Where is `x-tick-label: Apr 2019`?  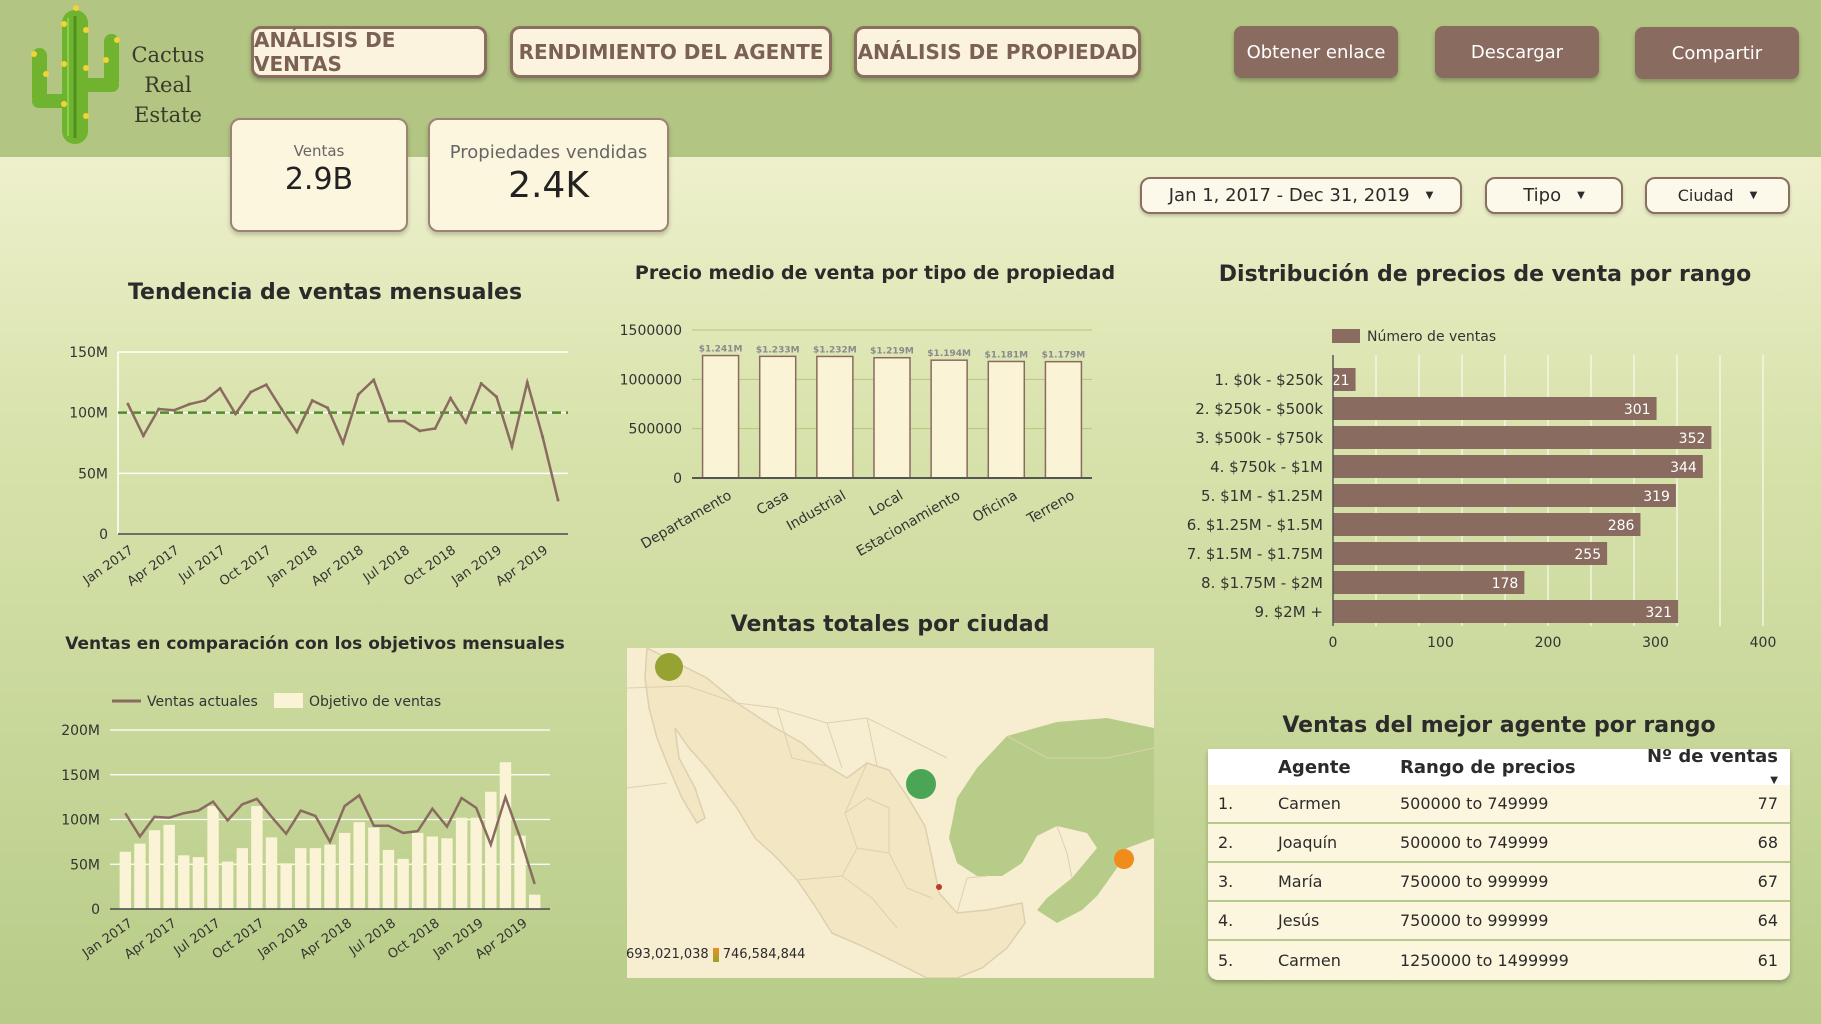
x-tick-label: Apr 2019 is located at coordinates (522, 566).